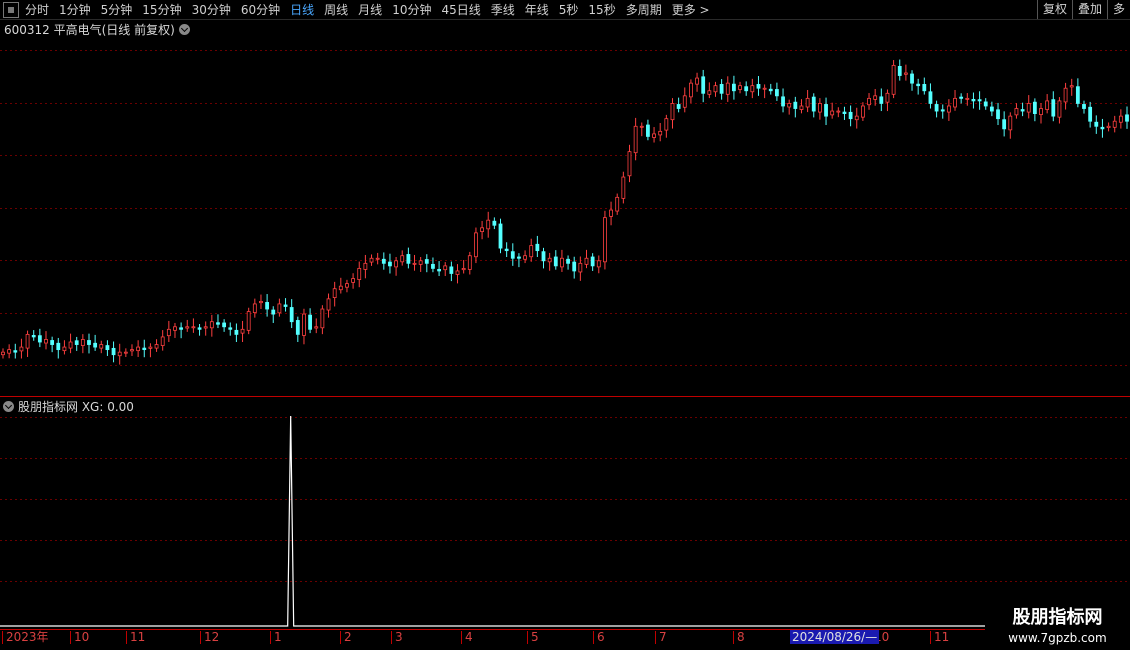 This screenshot has height=650, width=1130. What do you see at coordinates (346, 637) in the screenshot?
I see `date-tick-label: 2` at bounding box center [346, 637].